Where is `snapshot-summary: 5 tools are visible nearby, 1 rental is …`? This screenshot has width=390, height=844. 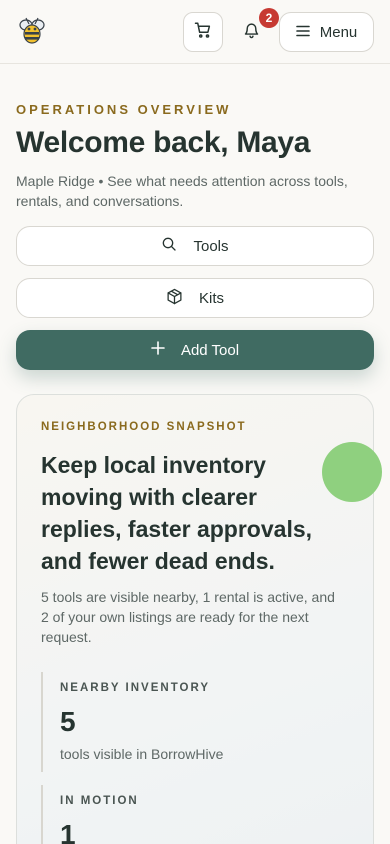 snapshot-summary: 5 tools are visible nearby, 1 rental is … is located at coordinates (188, 617).